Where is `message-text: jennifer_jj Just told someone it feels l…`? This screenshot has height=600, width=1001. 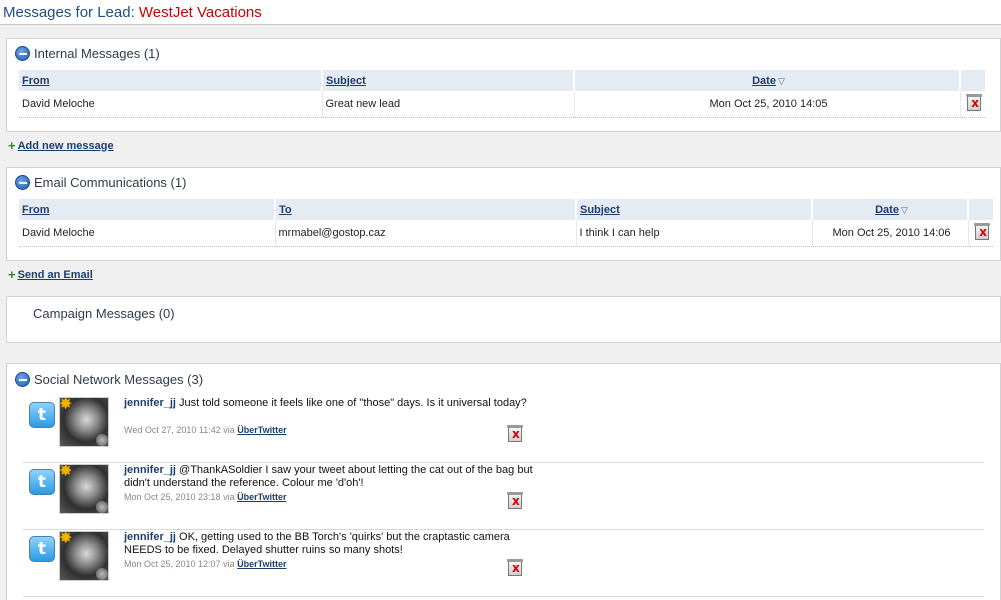 message-text: jennifer_jj Just told someone it feels l… is located at coordinates (329, 403).